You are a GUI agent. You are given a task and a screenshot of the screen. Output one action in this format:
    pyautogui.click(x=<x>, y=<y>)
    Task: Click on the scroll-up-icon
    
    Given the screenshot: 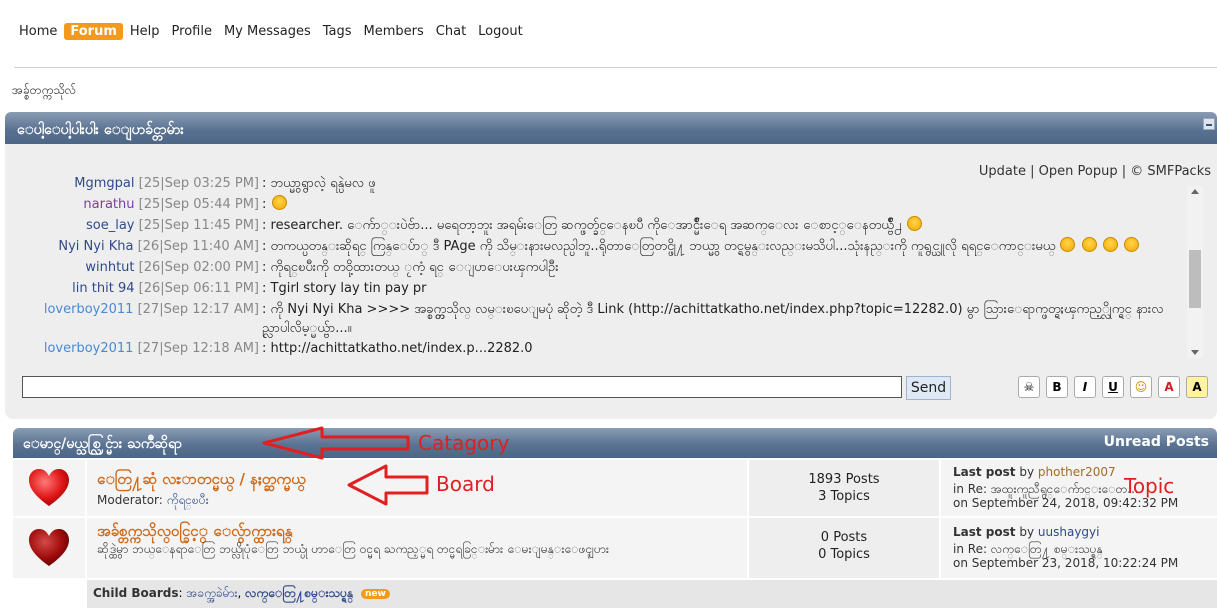 What is the action you would take?
    pyautogui.click(x=1195, y=191)
    